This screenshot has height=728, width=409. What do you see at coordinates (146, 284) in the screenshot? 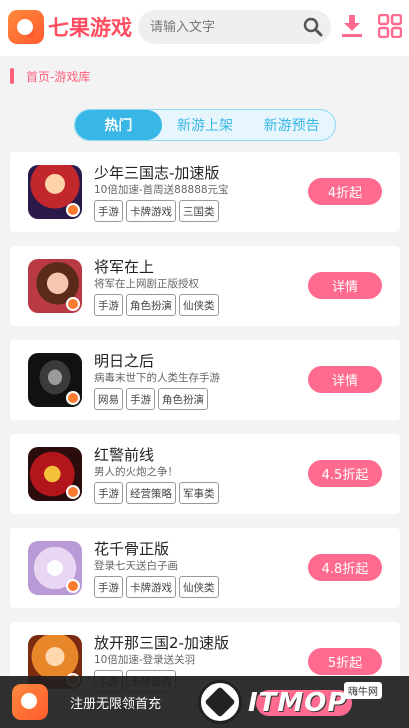
I see `game-desc: 将军在上网剧正版授权` at bounding box center [146, 284].